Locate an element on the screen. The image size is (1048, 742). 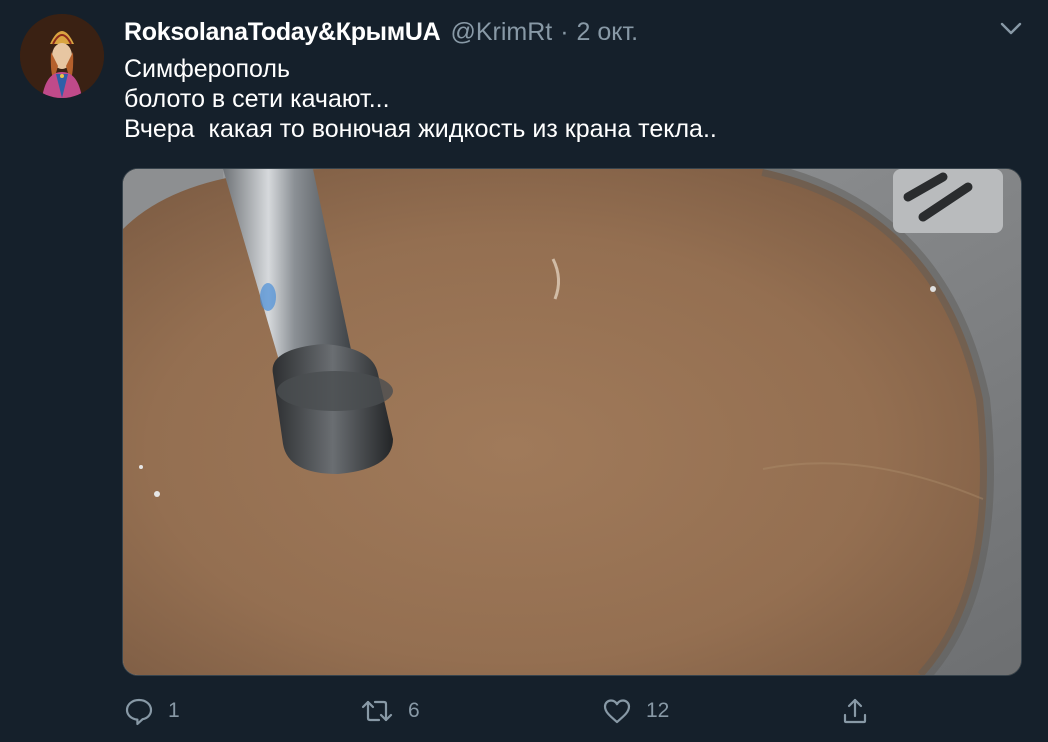
tweet-date: 2 окт. is located at coordinates (608, 32).